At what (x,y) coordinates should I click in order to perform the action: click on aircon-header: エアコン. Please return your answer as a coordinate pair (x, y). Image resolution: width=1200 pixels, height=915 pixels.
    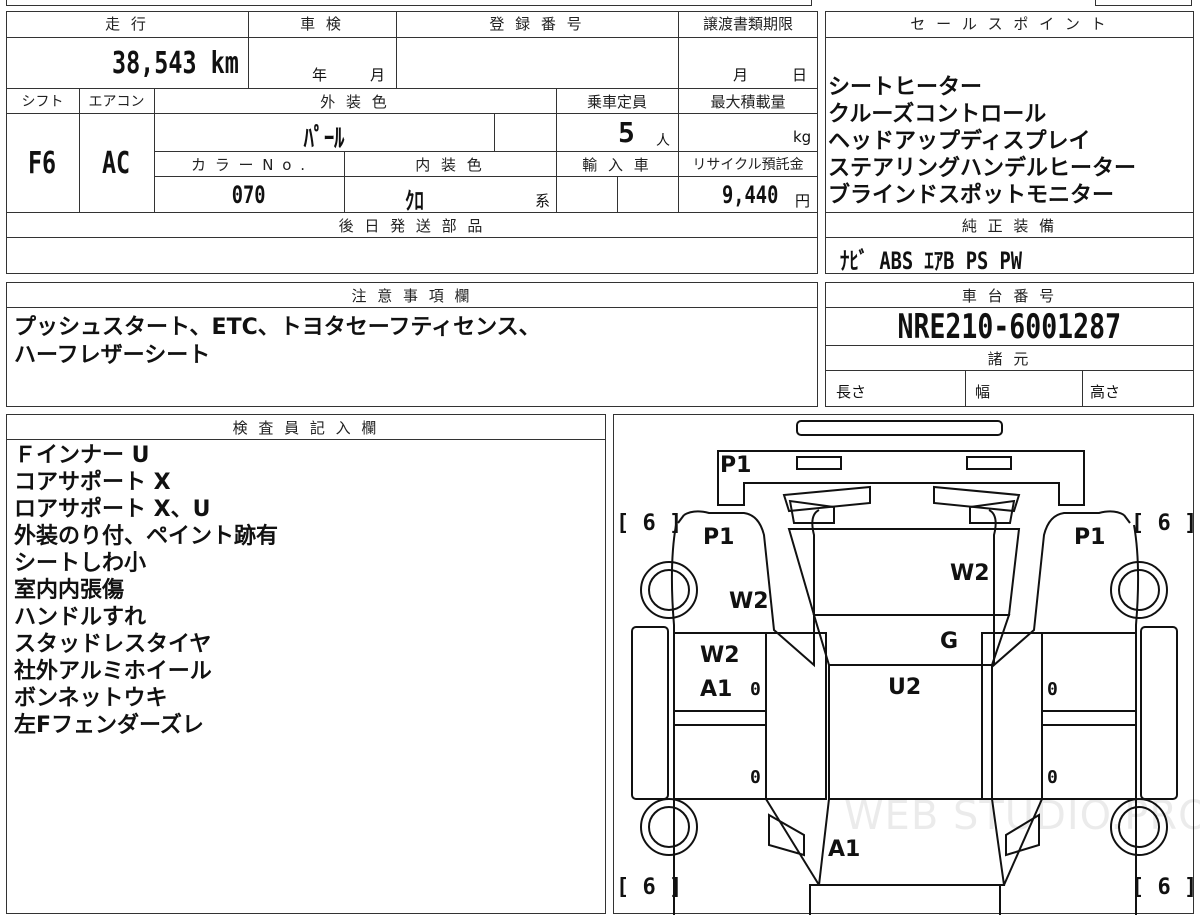
    Looking at the image, I should click on (116, 102).